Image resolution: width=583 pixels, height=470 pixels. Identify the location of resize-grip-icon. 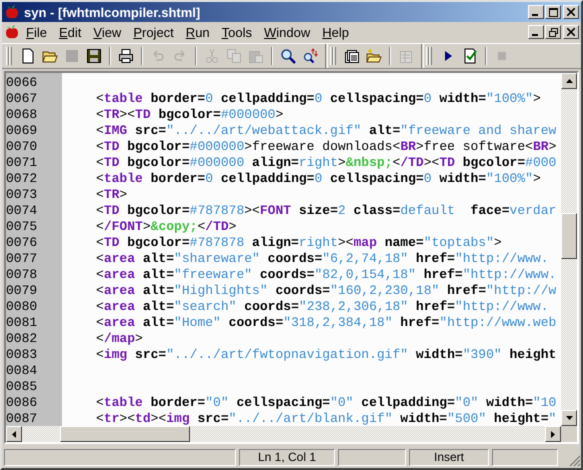
(575, 461).